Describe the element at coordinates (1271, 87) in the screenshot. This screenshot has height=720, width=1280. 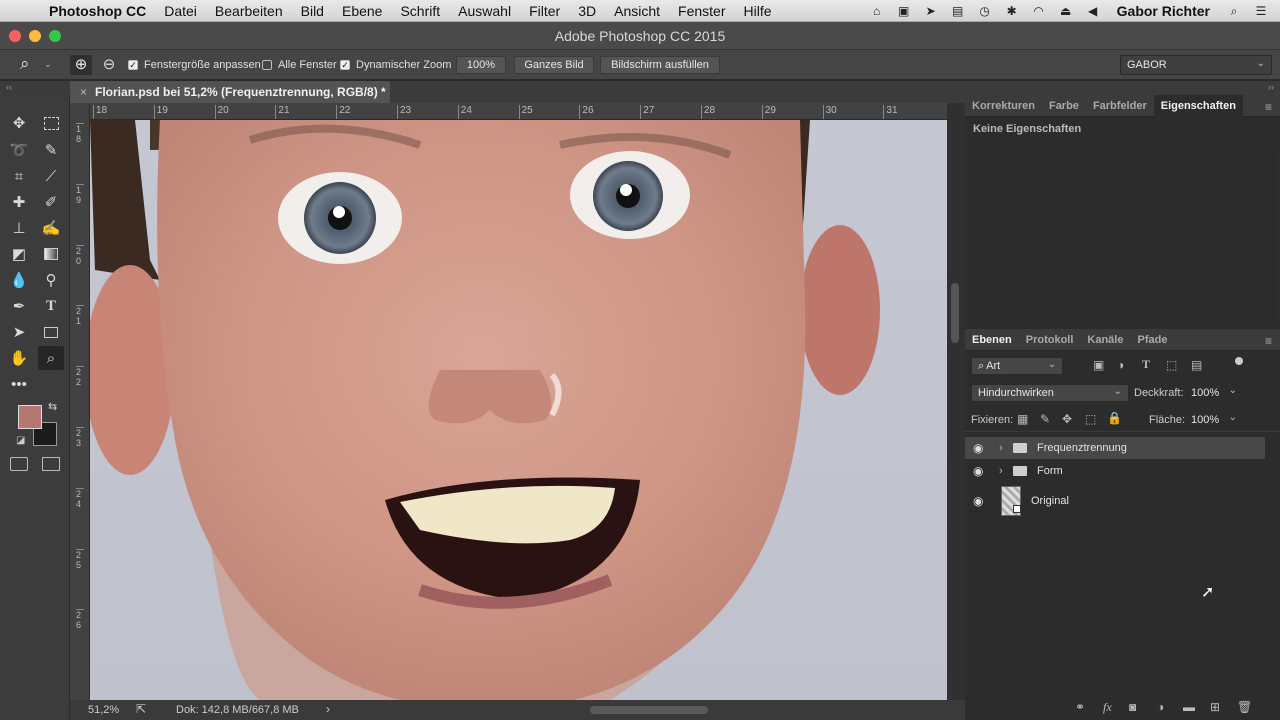
I see `collapse-right-icon: ››` at that location.